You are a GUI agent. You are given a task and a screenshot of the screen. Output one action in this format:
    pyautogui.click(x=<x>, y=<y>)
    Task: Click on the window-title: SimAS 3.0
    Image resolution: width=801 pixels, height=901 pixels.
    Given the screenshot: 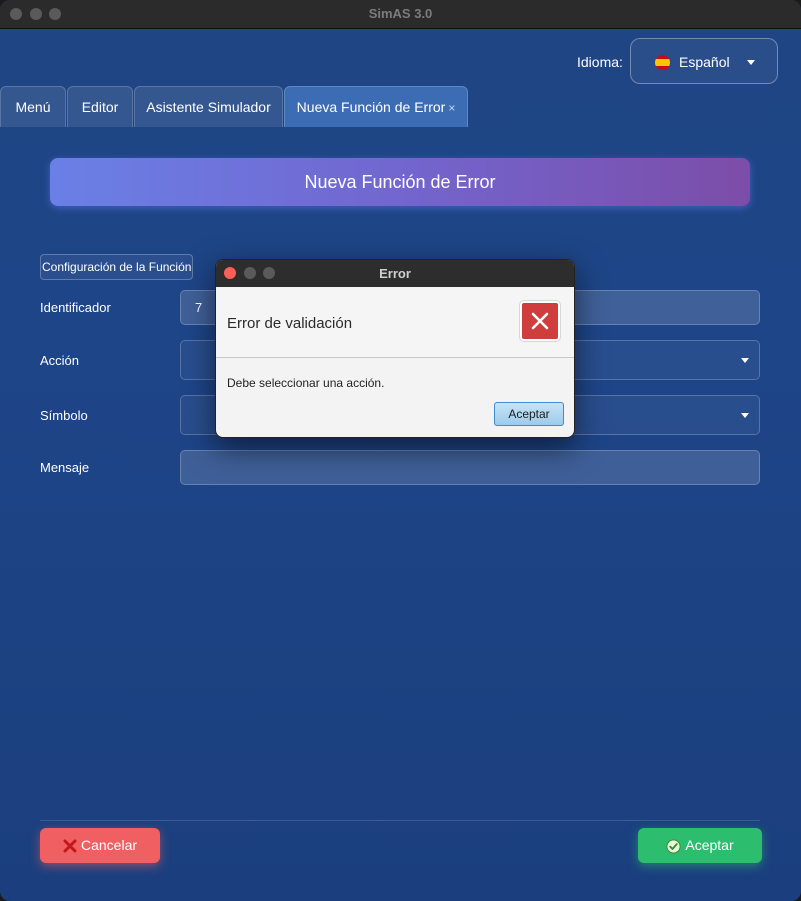 What is the action you would take?
    pyautogui.click(x=400, y=13)
    